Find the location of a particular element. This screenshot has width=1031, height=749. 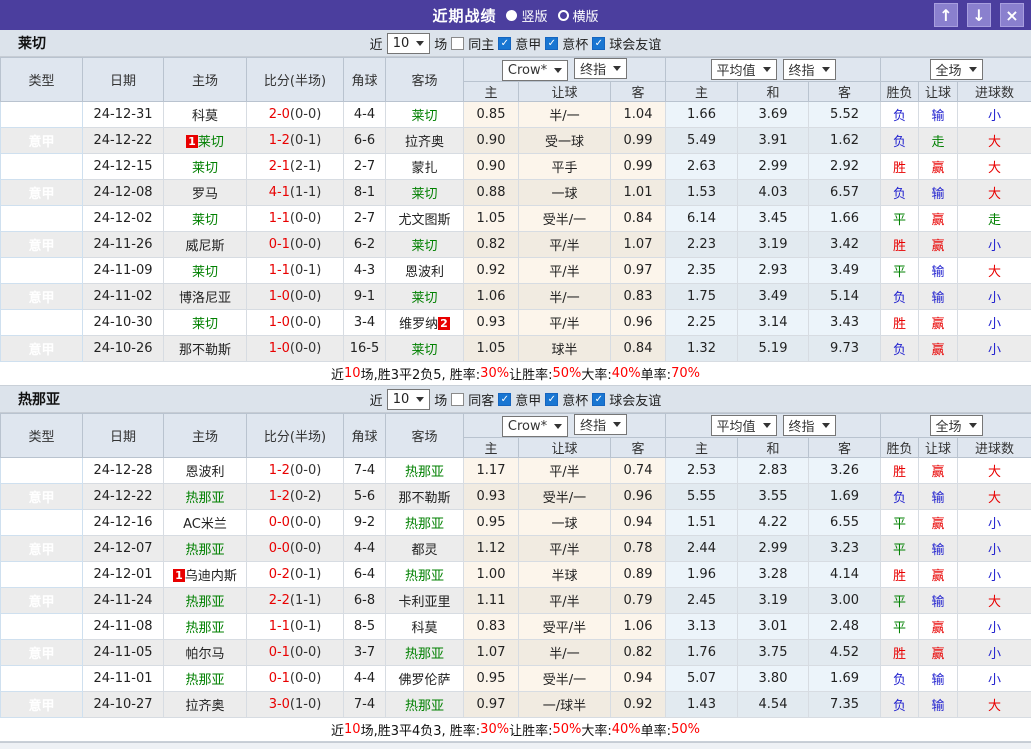

team-name-text: 科莫 is located at coordinates (424, 628).